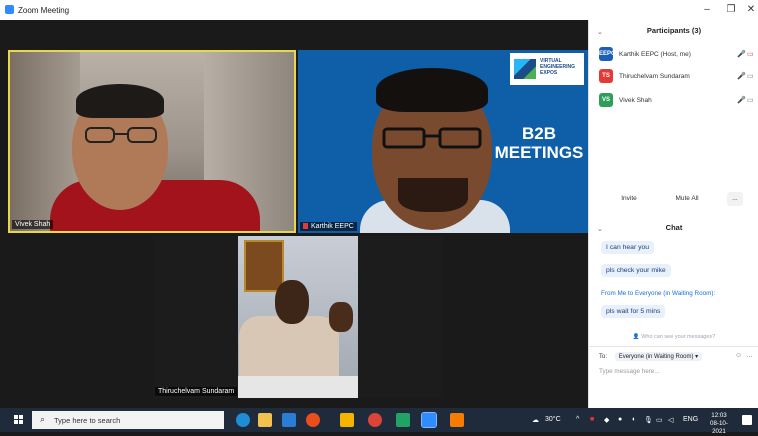 The image size is (758, 436). Describe the element at coordinates (265, 420) in the screenshot. I see `file-explorer-icon` at that location.